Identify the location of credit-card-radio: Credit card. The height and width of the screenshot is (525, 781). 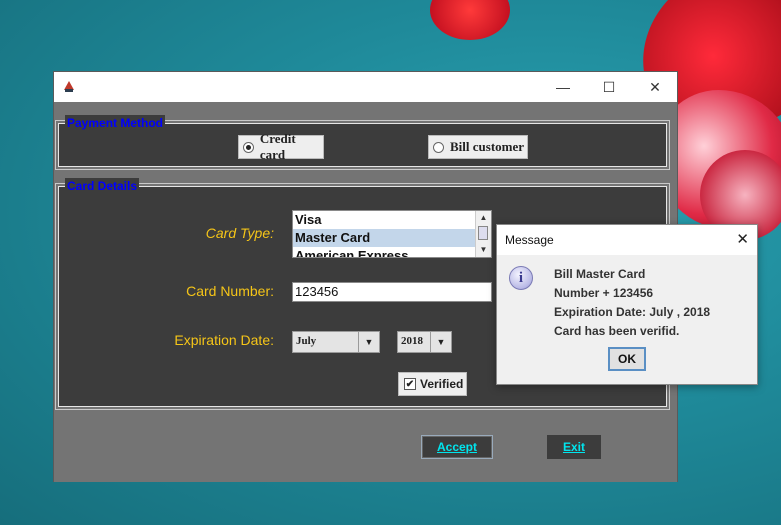
(281, 146).